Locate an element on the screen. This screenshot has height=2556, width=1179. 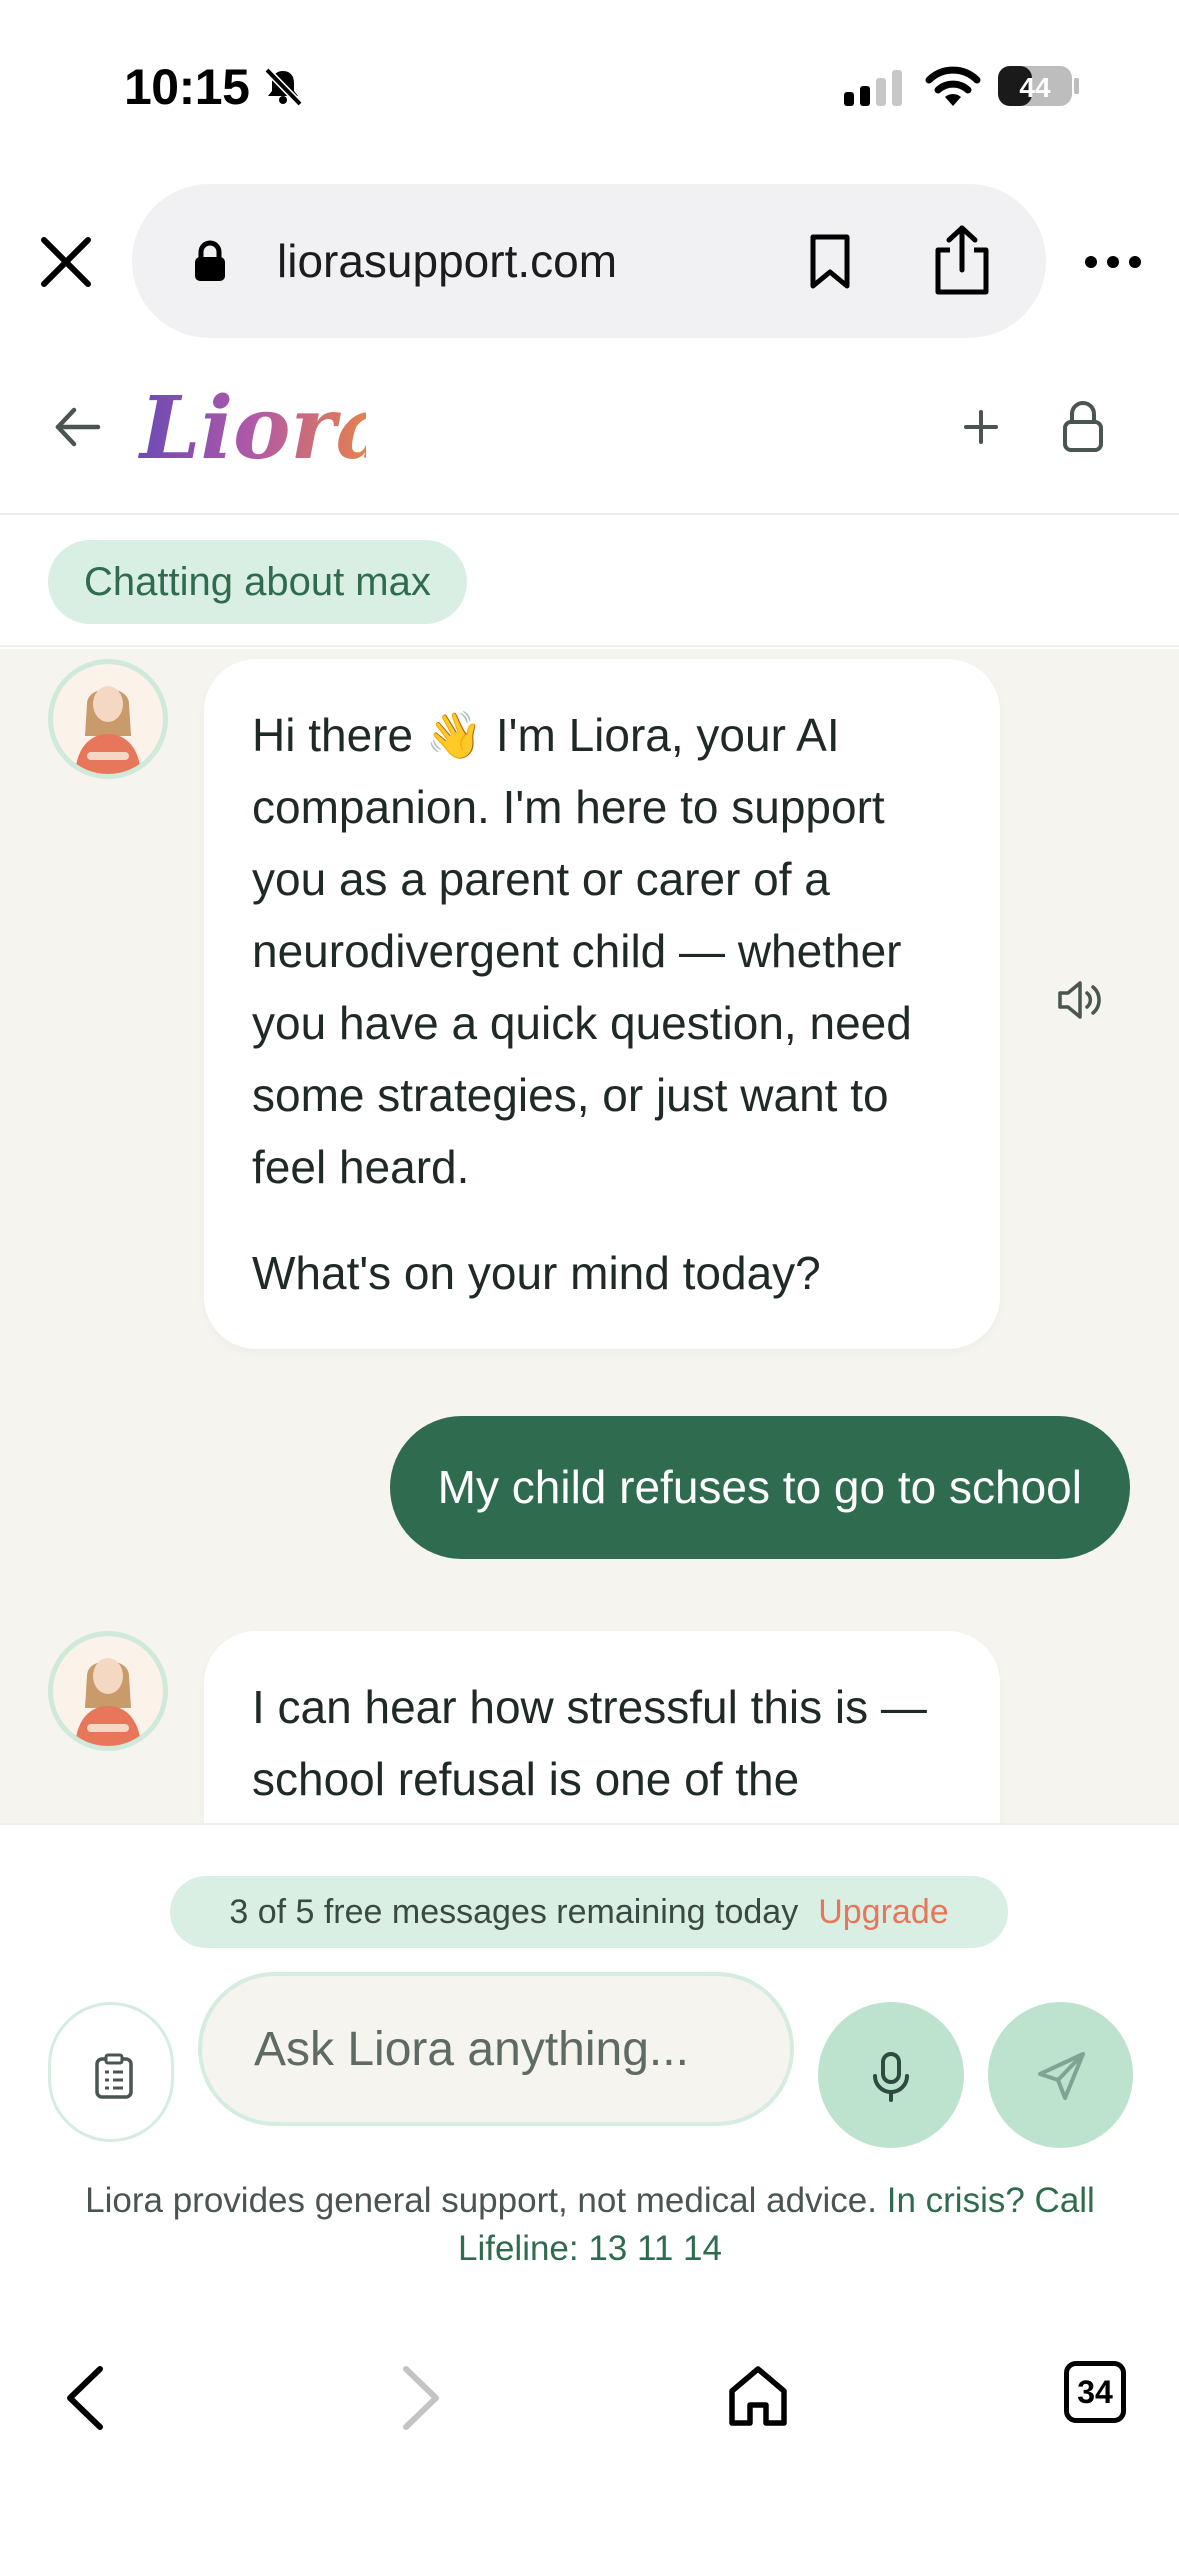
close-icon is located at coordinates (66, 262).